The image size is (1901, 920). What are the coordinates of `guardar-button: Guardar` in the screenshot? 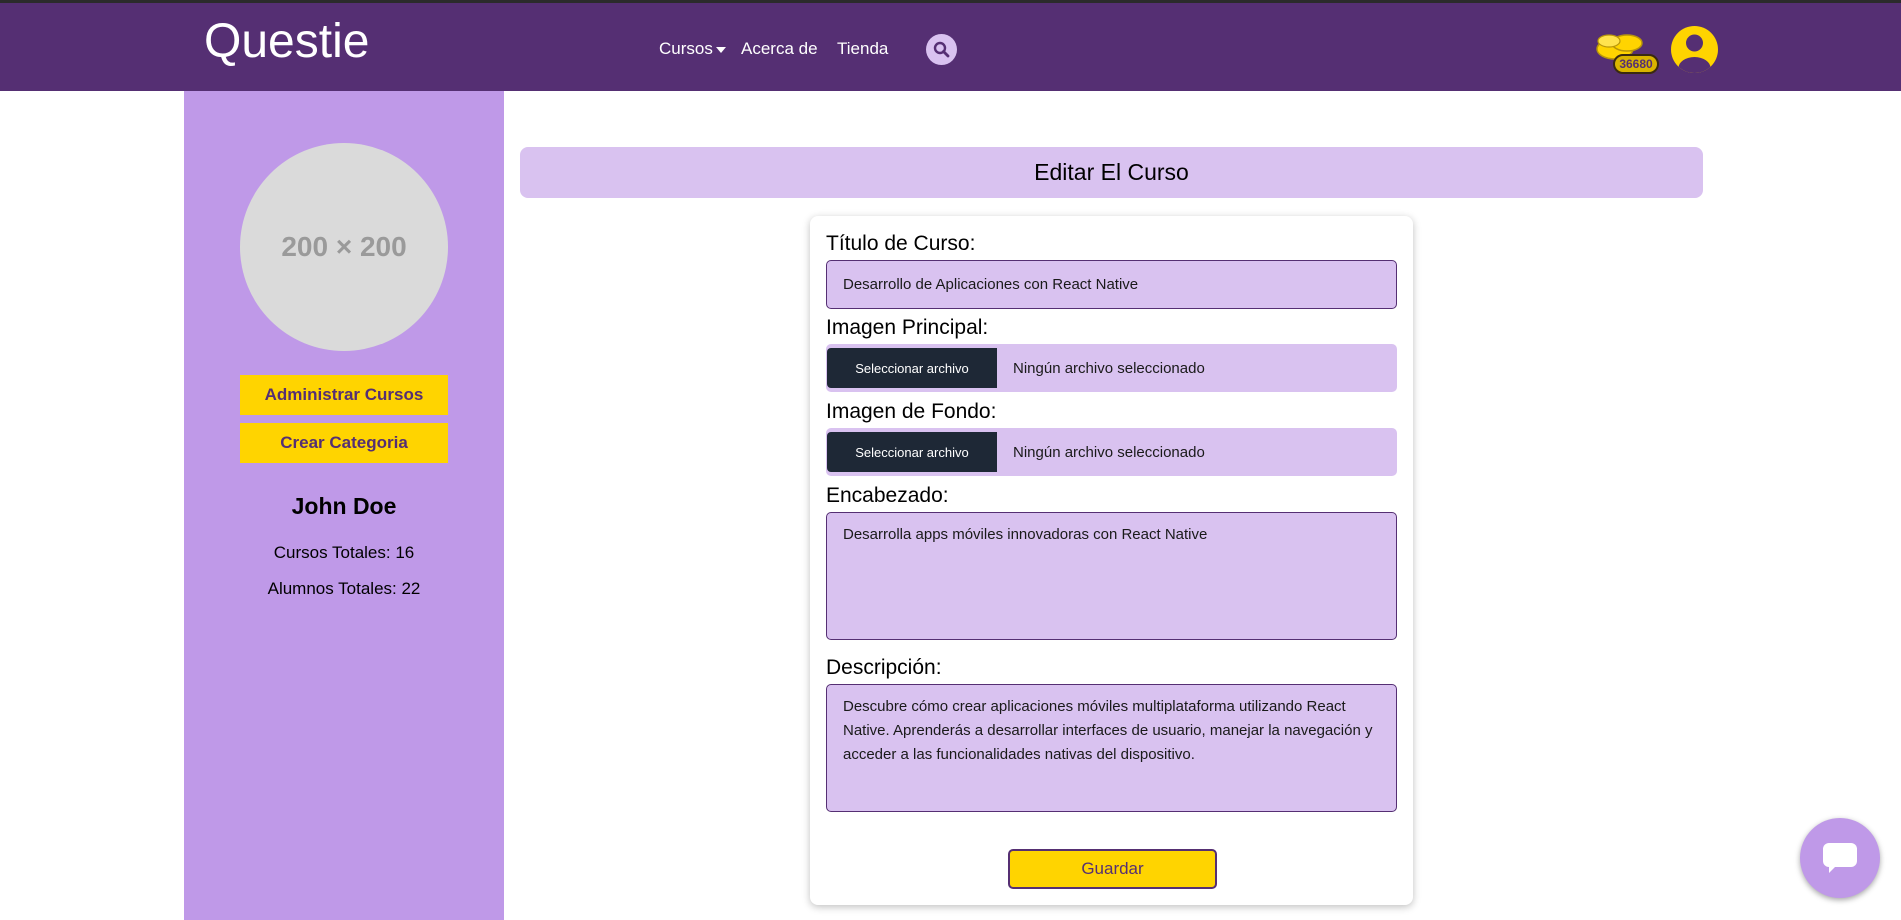 It's located at (1112, 869).